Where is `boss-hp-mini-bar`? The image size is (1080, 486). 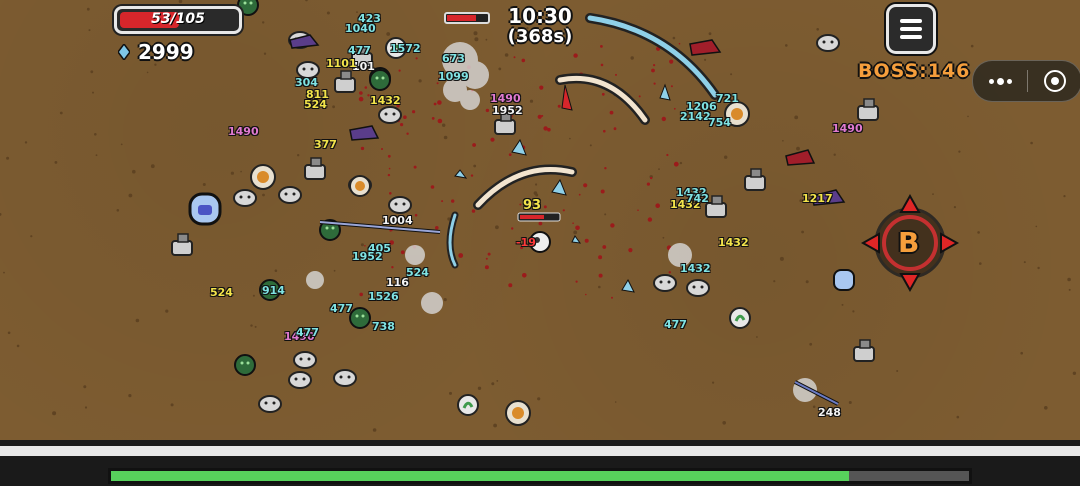
boss-hp-mini-bar is located at coordinates (467, 18).